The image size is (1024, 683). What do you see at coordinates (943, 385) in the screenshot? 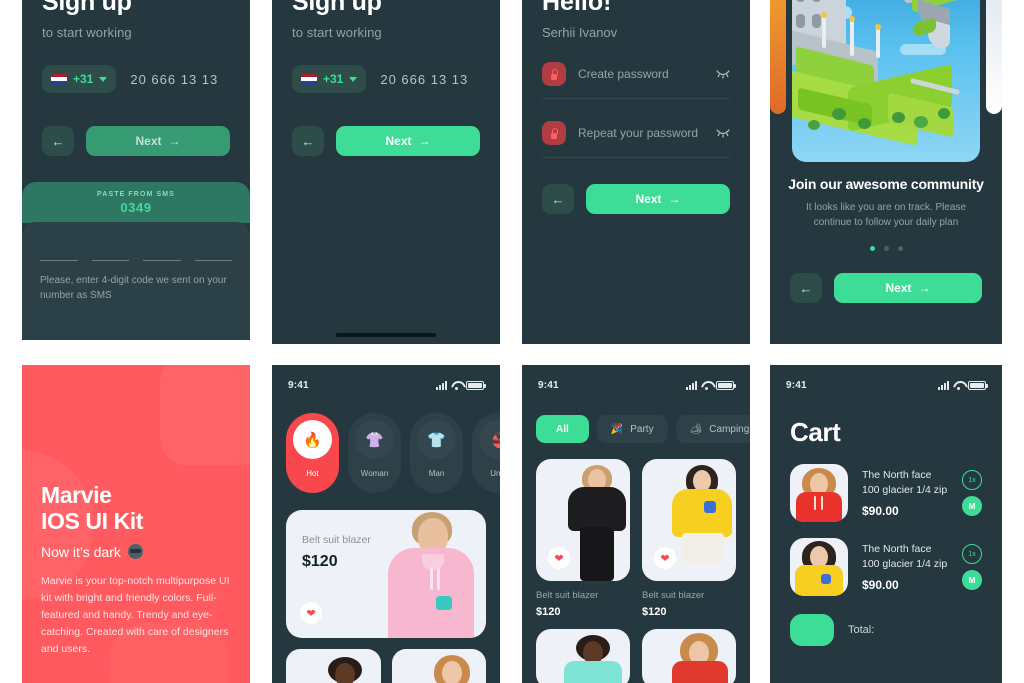
I see `signal-icon` at bounding box center [943, 385].